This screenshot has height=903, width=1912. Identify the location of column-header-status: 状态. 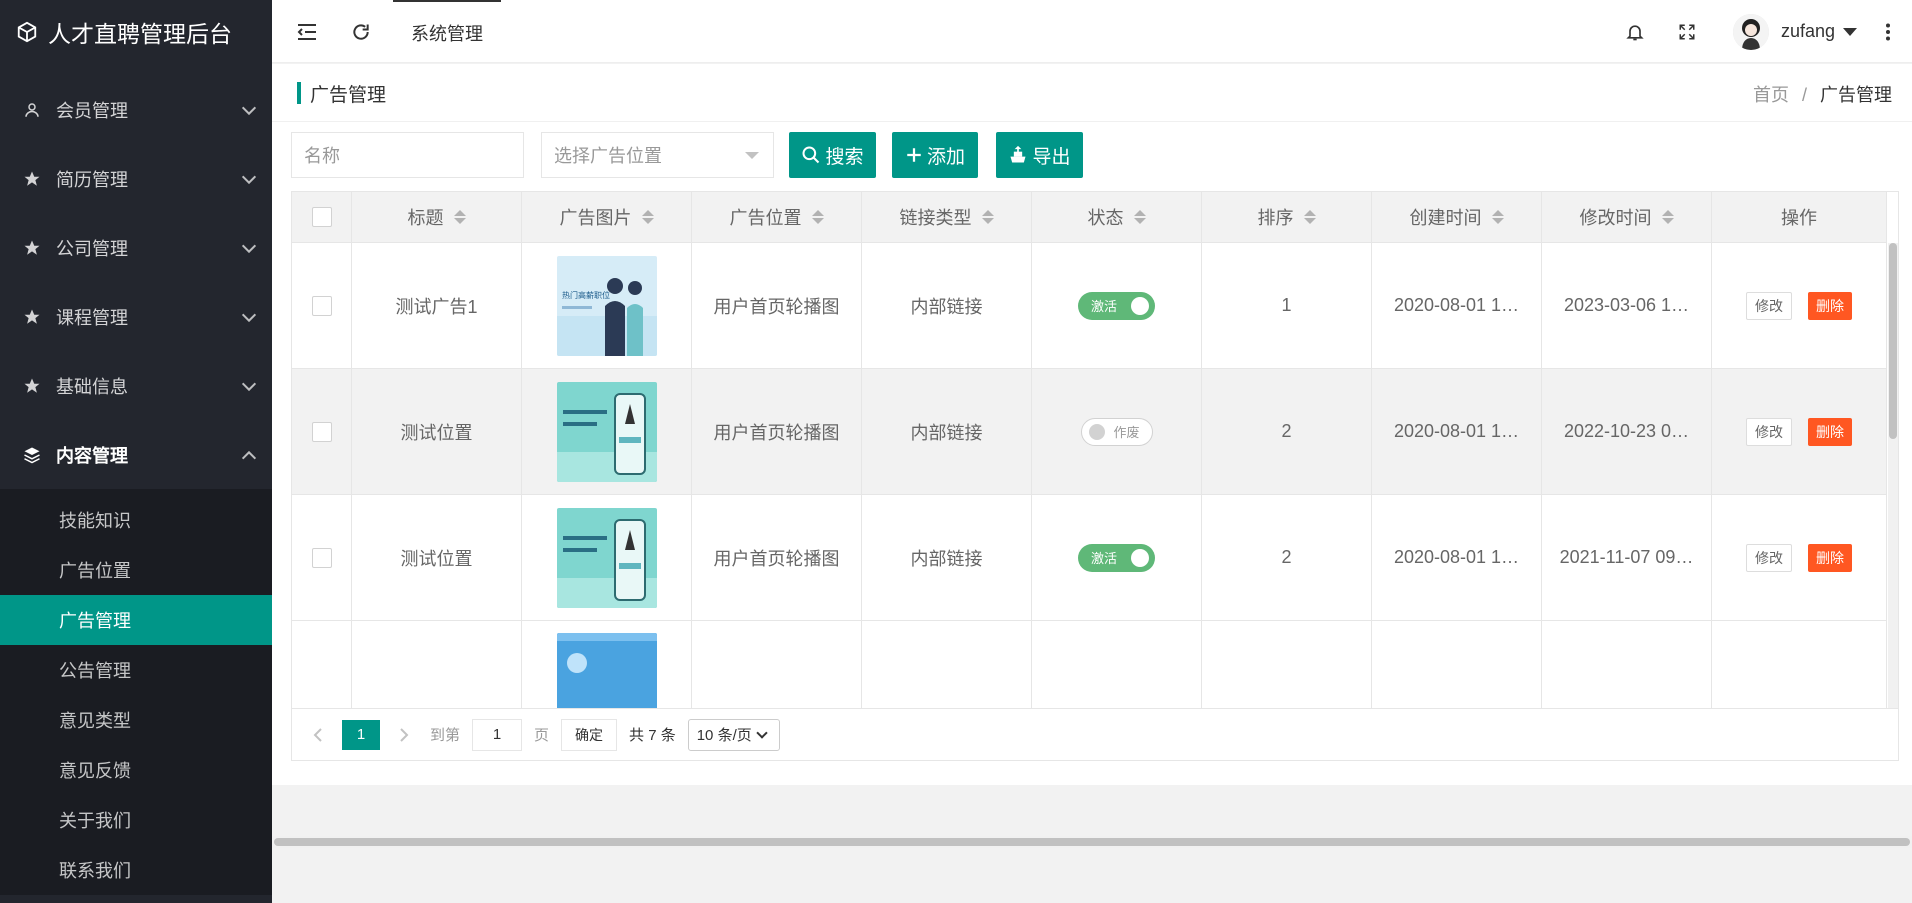
(1117, 217).